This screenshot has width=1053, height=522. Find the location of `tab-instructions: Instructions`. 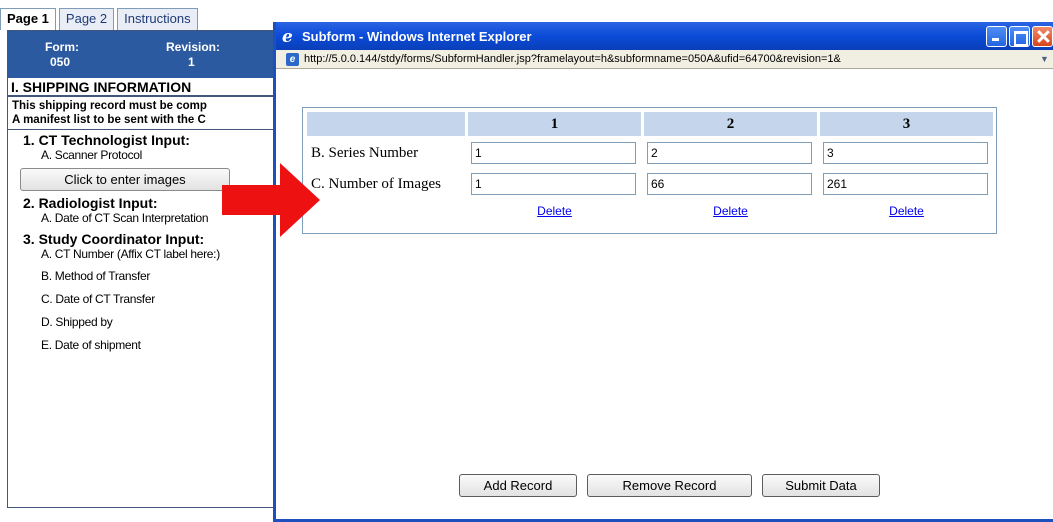

tab-instructions: Instructions is located at coordinates (157, 19).